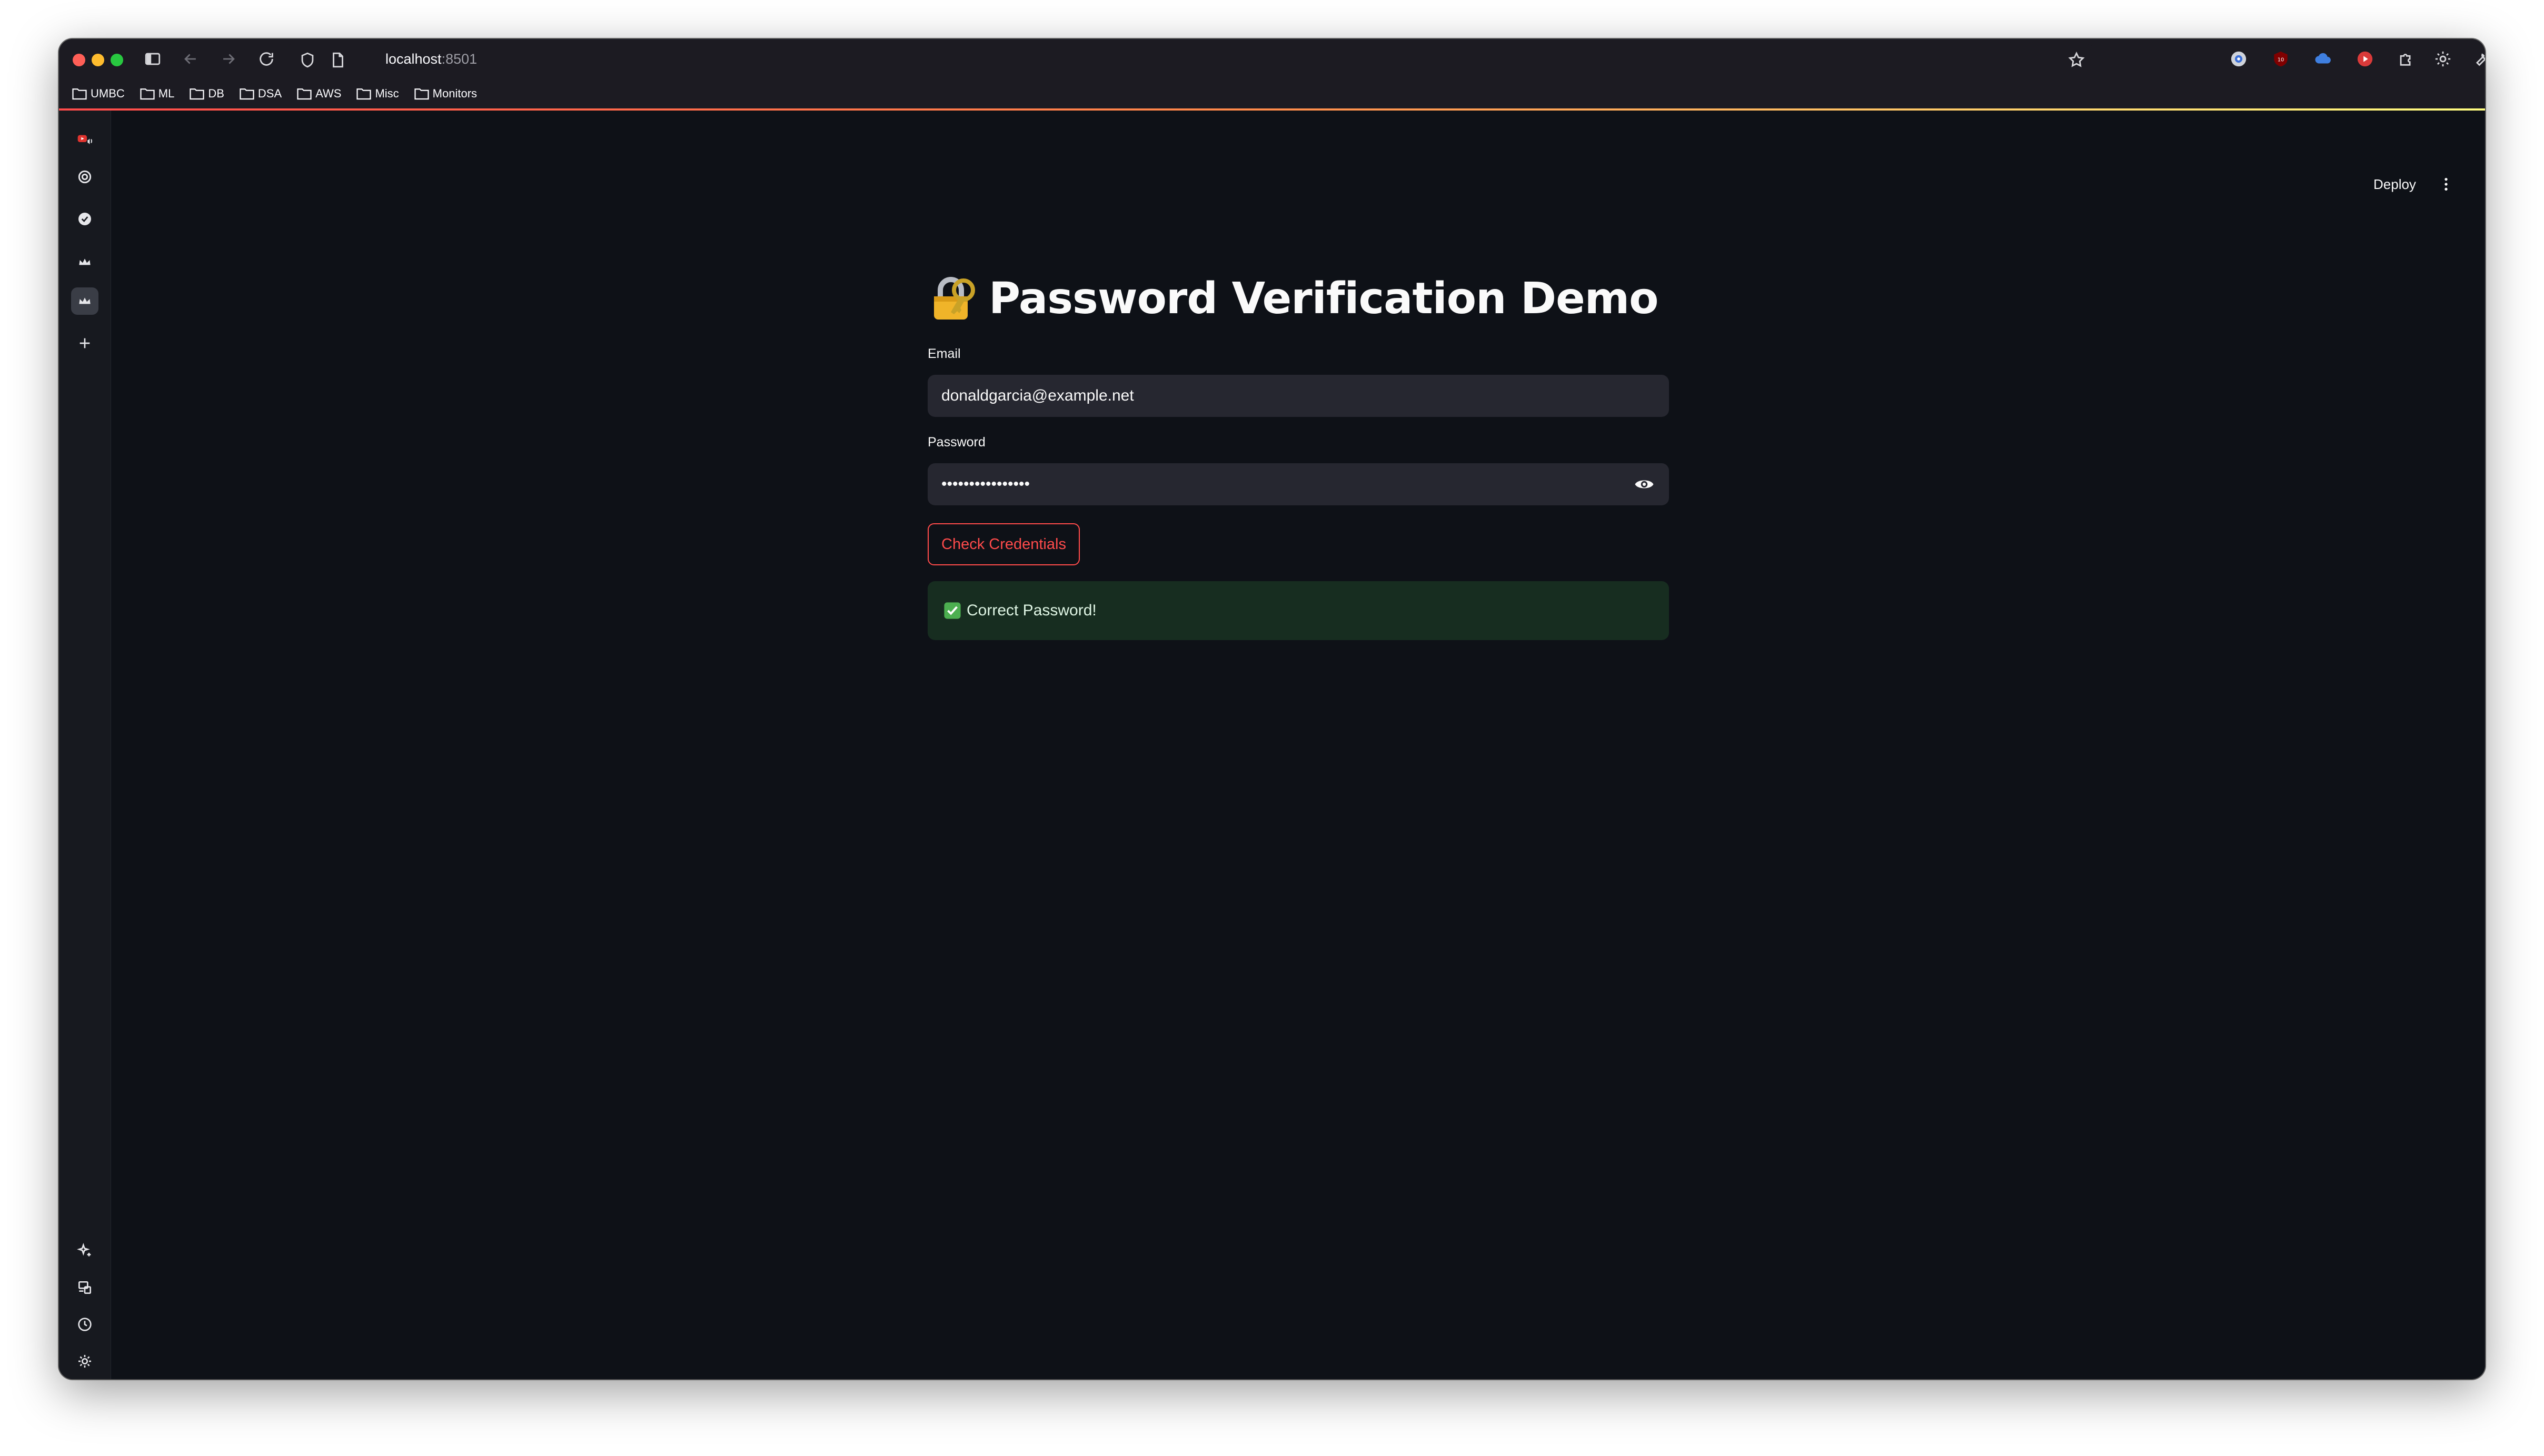  What do you see at coordinates (431, 59) in the screenshot?
I see `url-text: localhost:8501` at bounding box center [431, 59].